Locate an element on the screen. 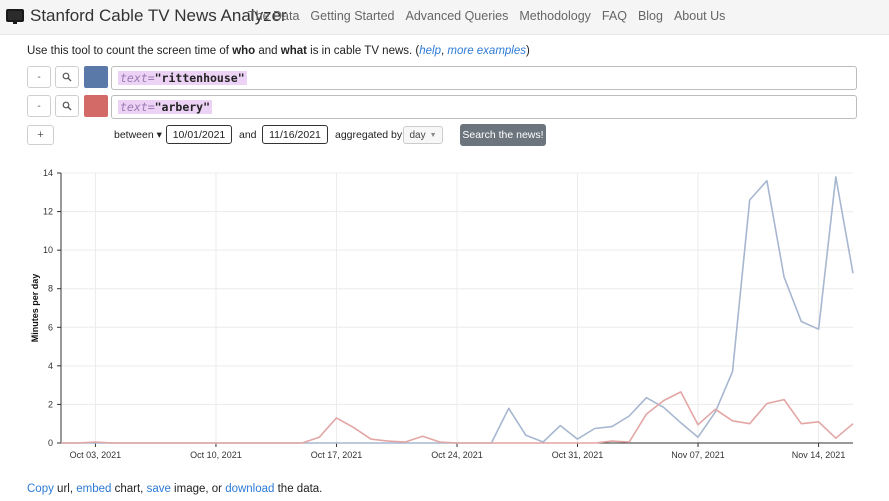 This screenshot has width=889, height=501. query-row-2: - text="arbery" is located at coordinates (442, 107).